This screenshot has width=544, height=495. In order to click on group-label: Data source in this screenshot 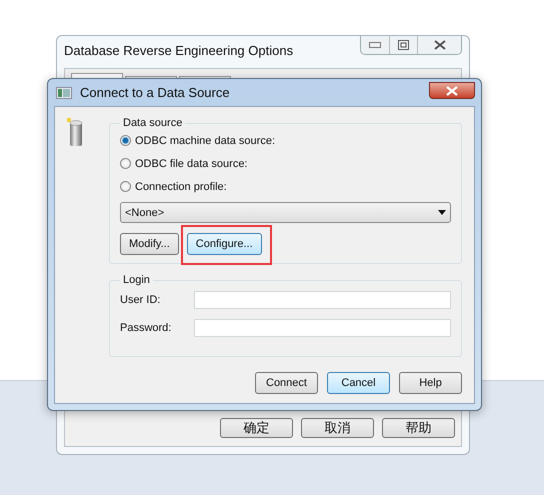, I will do `click(153, 123)`.